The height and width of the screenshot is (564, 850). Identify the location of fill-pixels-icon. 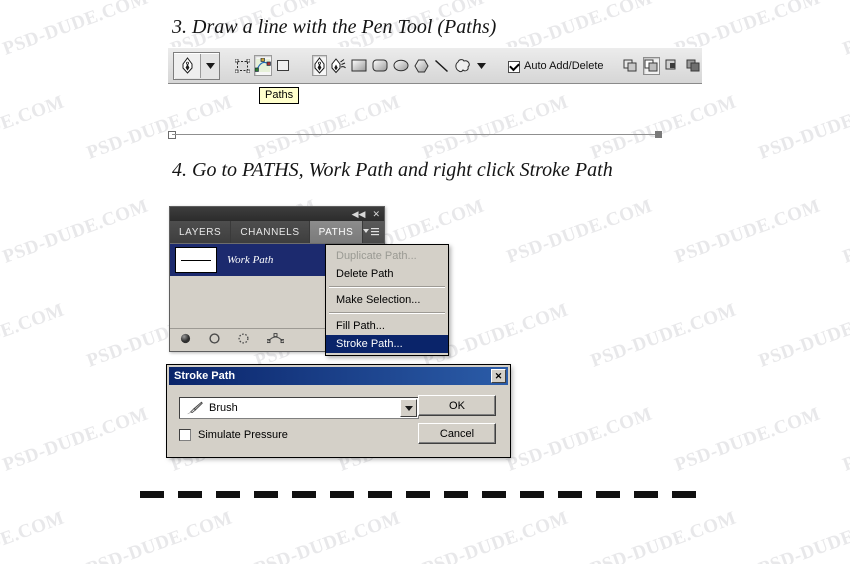
(283, 65).